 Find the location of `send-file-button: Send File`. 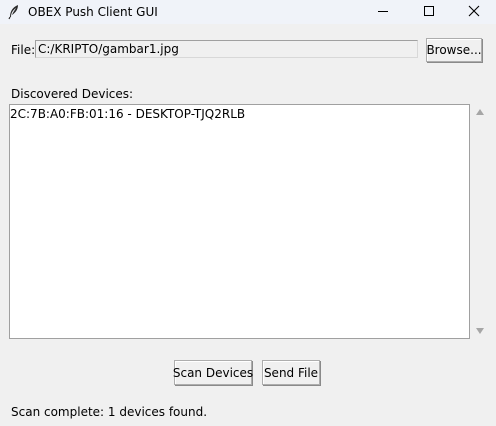

send-file-button: Send File is located at coordinates (291, 372).